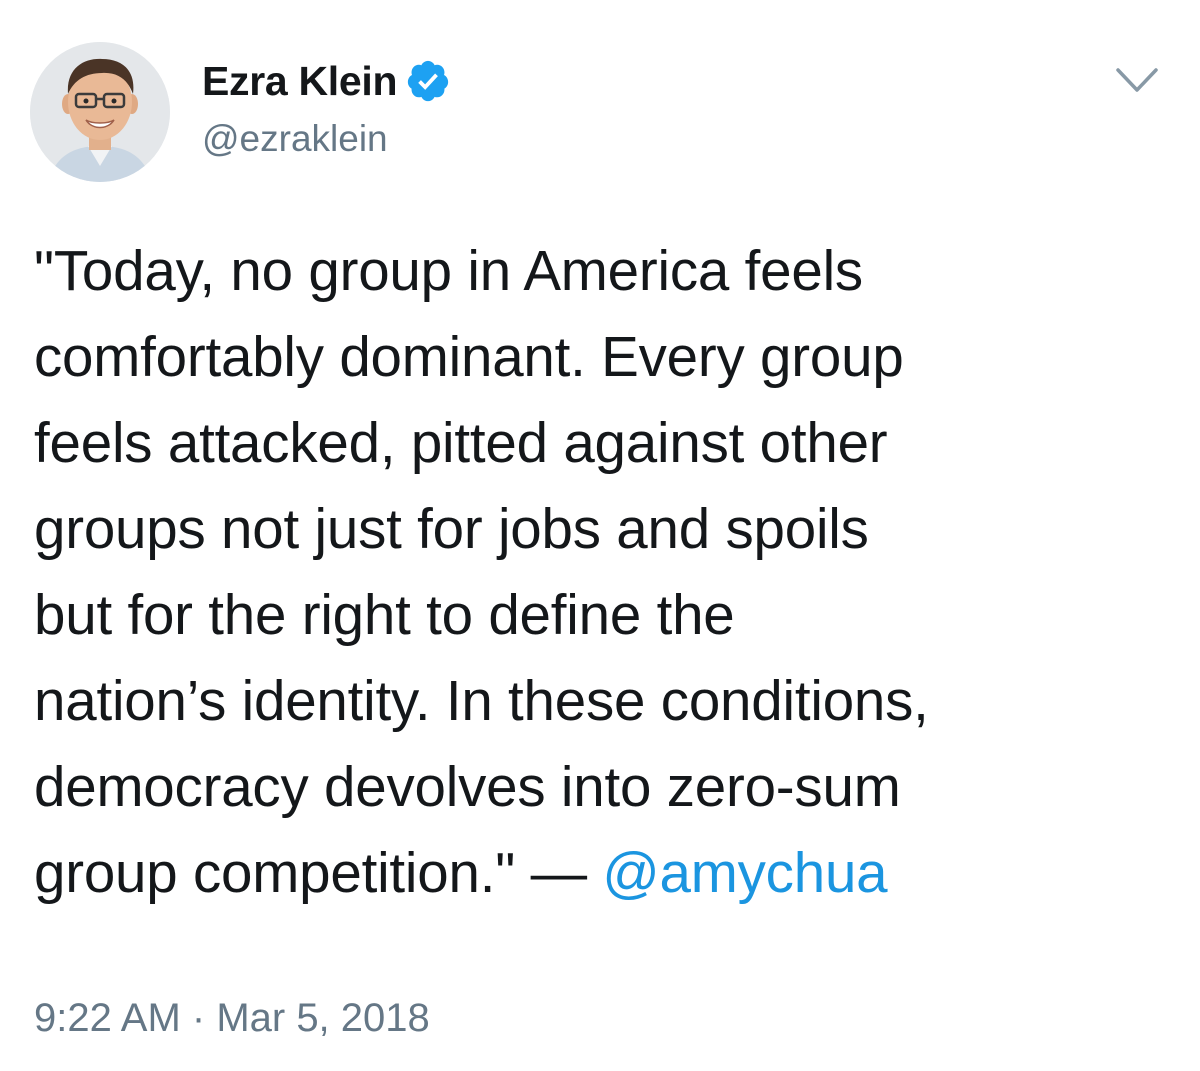  What do you see at coordinates (744, 872) in the screenshot?
I see `mention-link: @amychua` at bounding box center [744, 872].